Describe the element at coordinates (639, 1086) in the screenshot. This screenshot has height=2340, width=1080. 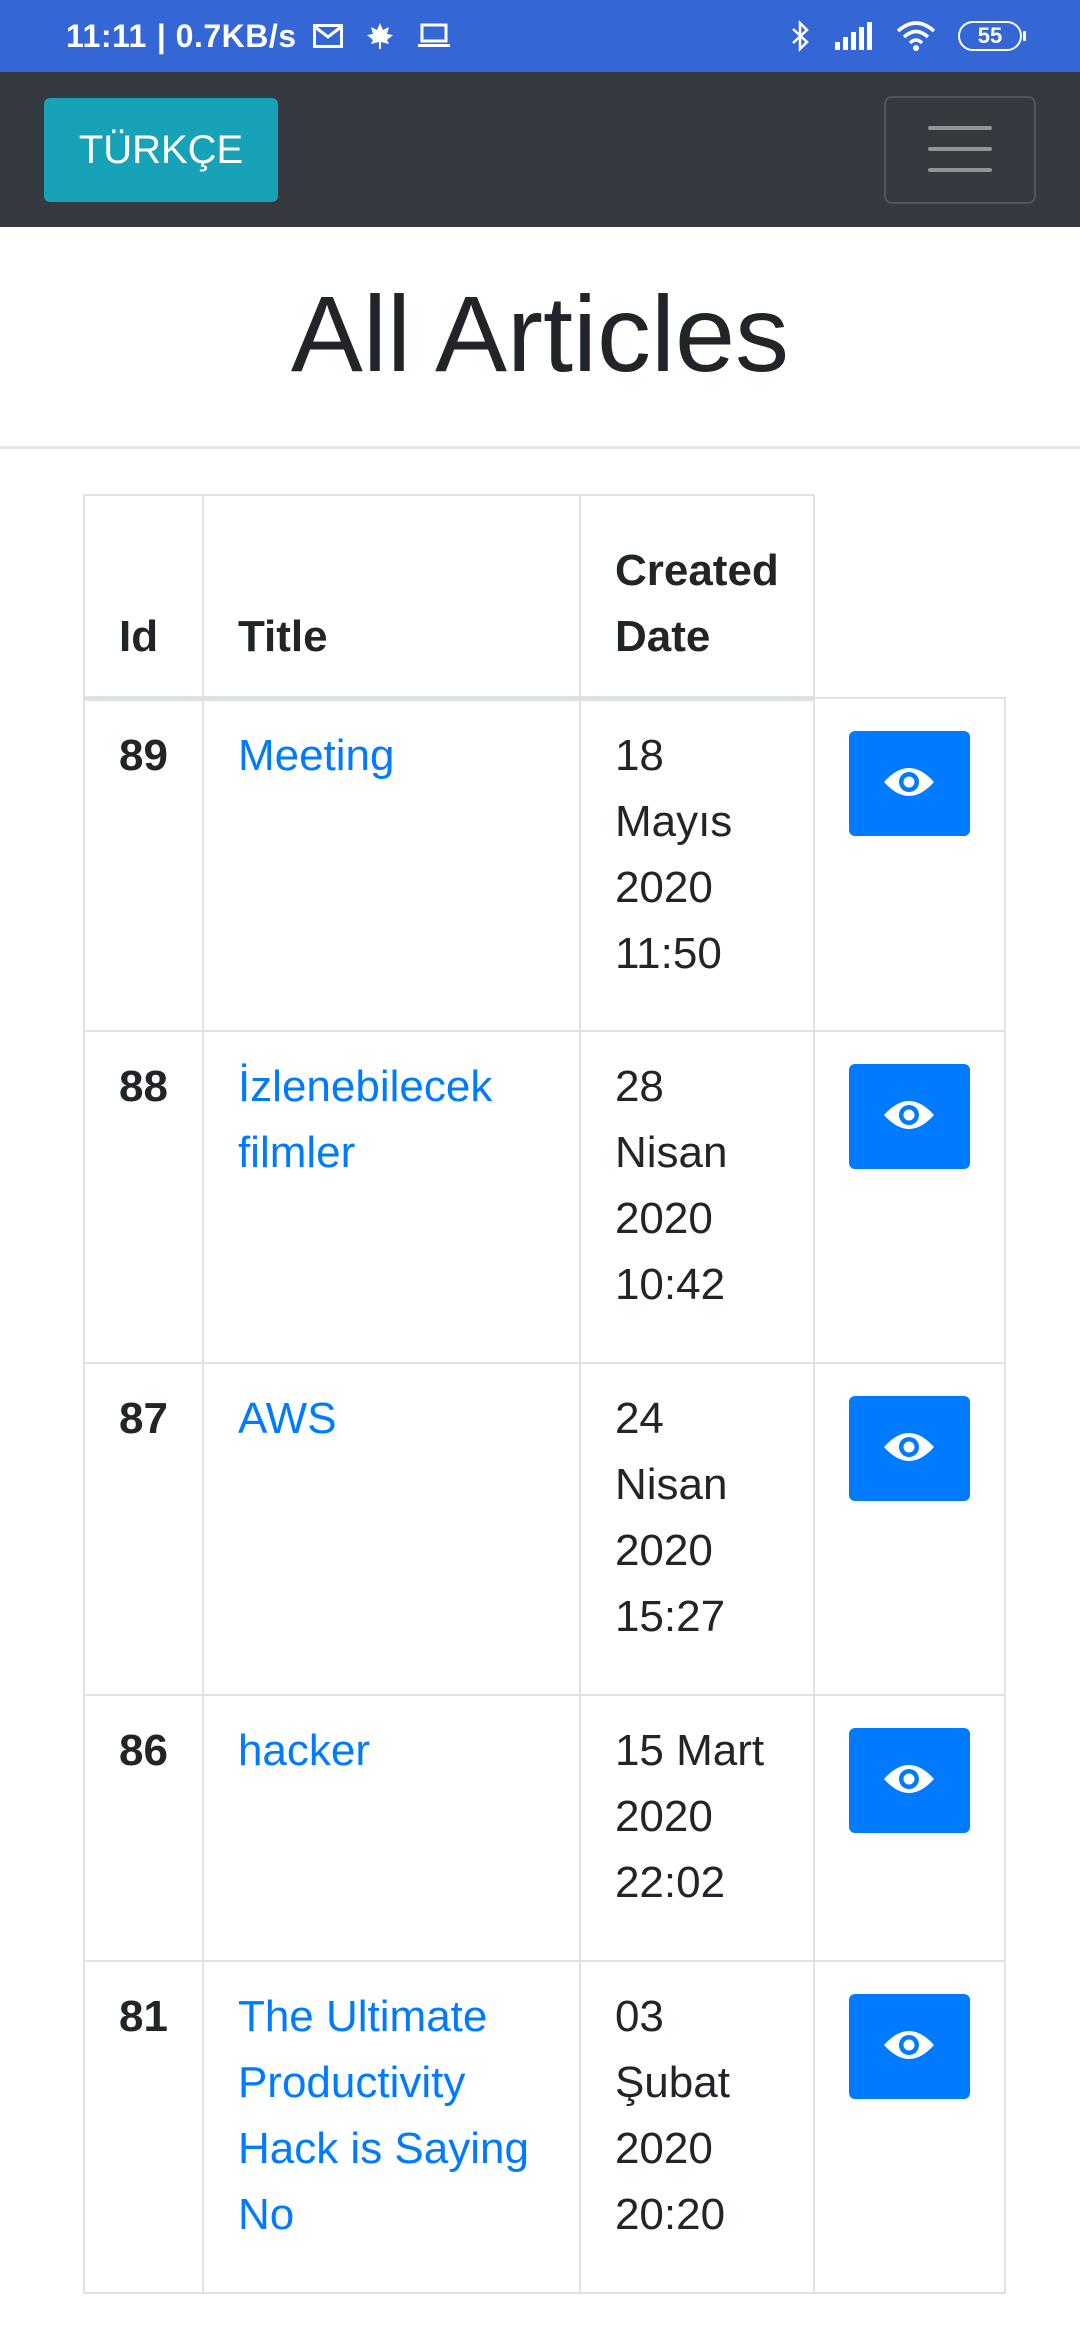
I see `date-line: 28` at that location.